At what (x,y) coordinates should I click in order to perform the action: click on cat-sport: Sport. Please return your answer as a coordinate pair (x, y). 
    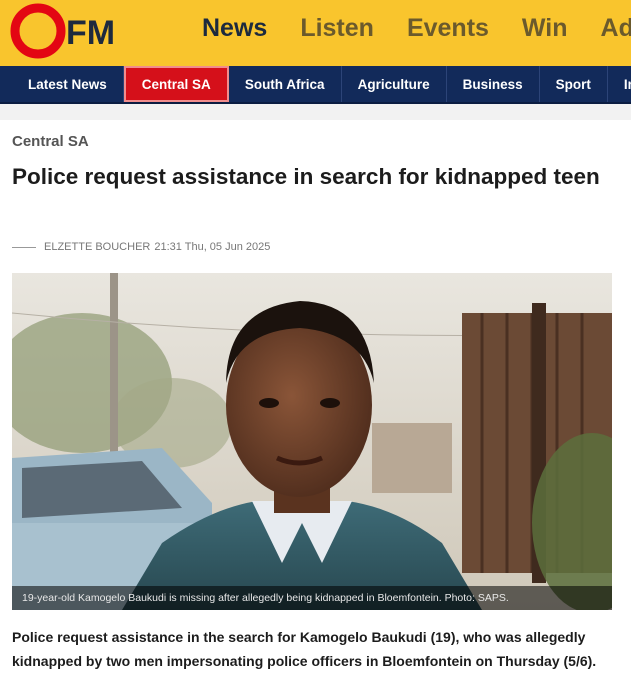
    Looking at the image, I should click on (574, 84).